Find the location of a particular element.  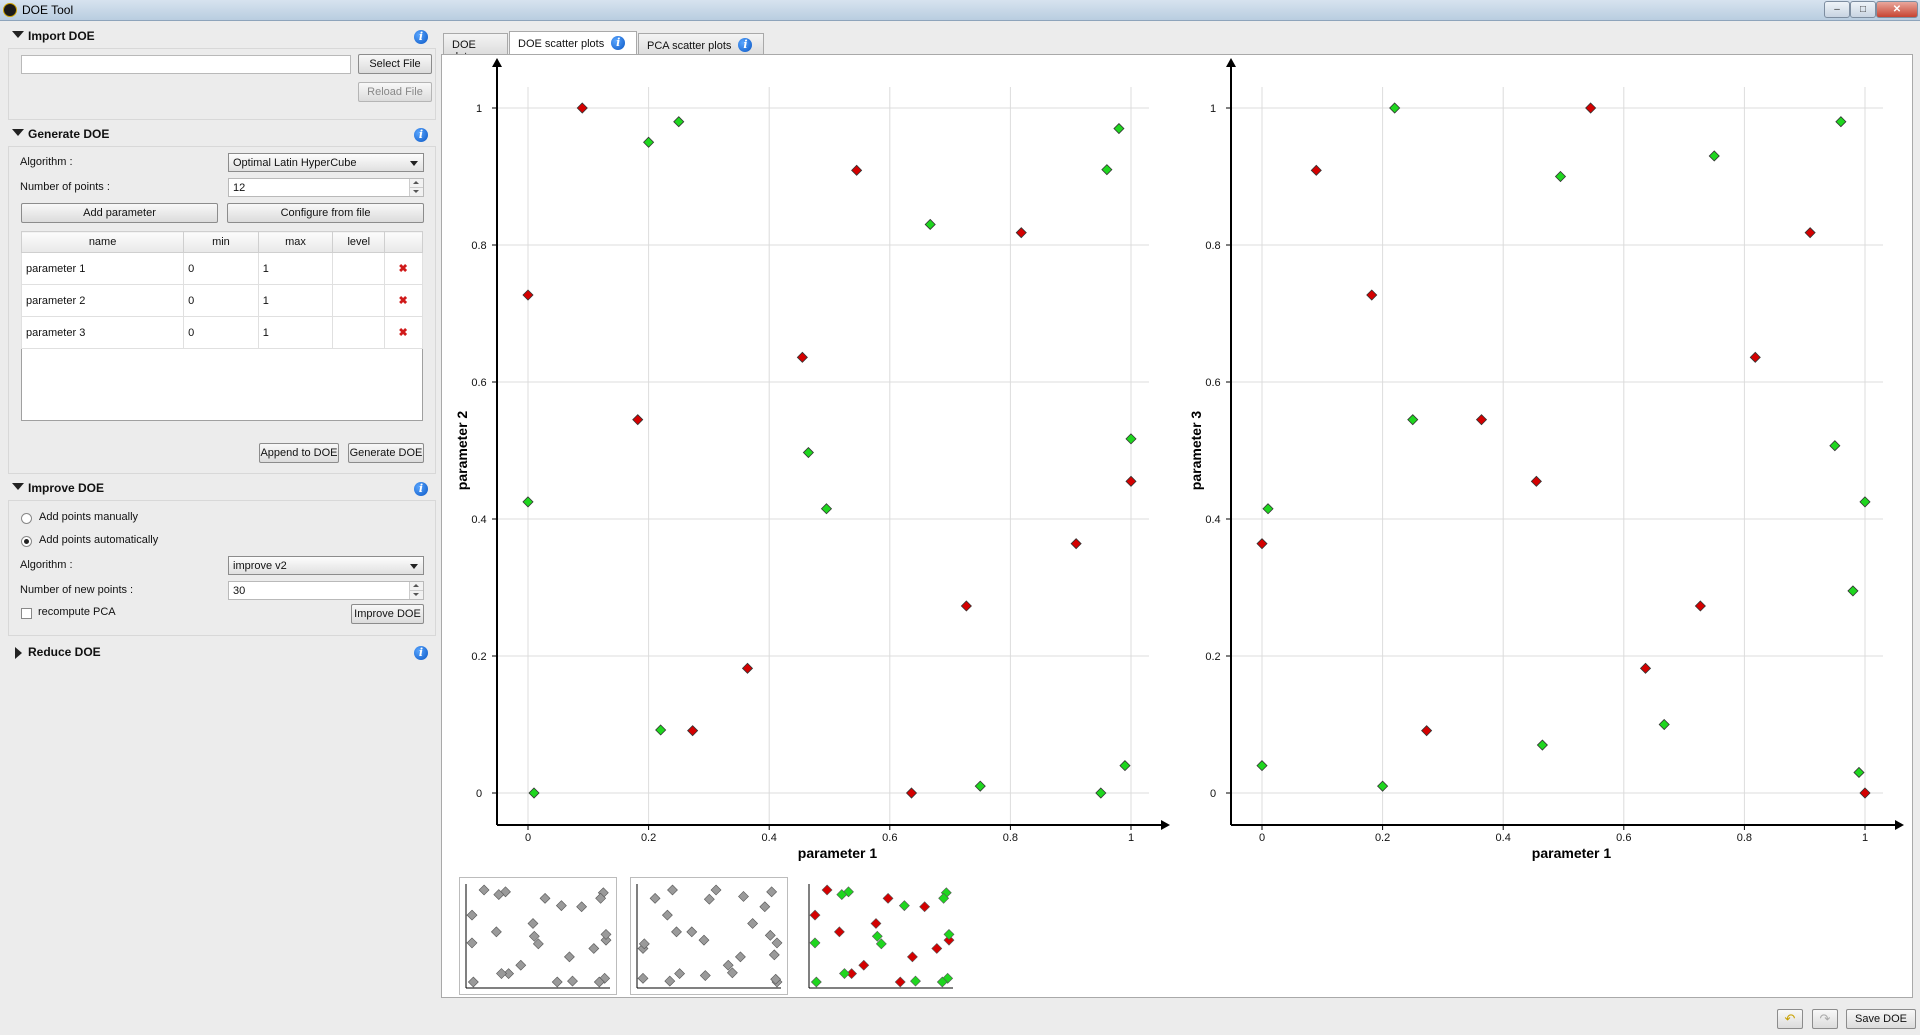

table-row: parameter 3 0 1 ✖ is located at coordinates (221, 332).